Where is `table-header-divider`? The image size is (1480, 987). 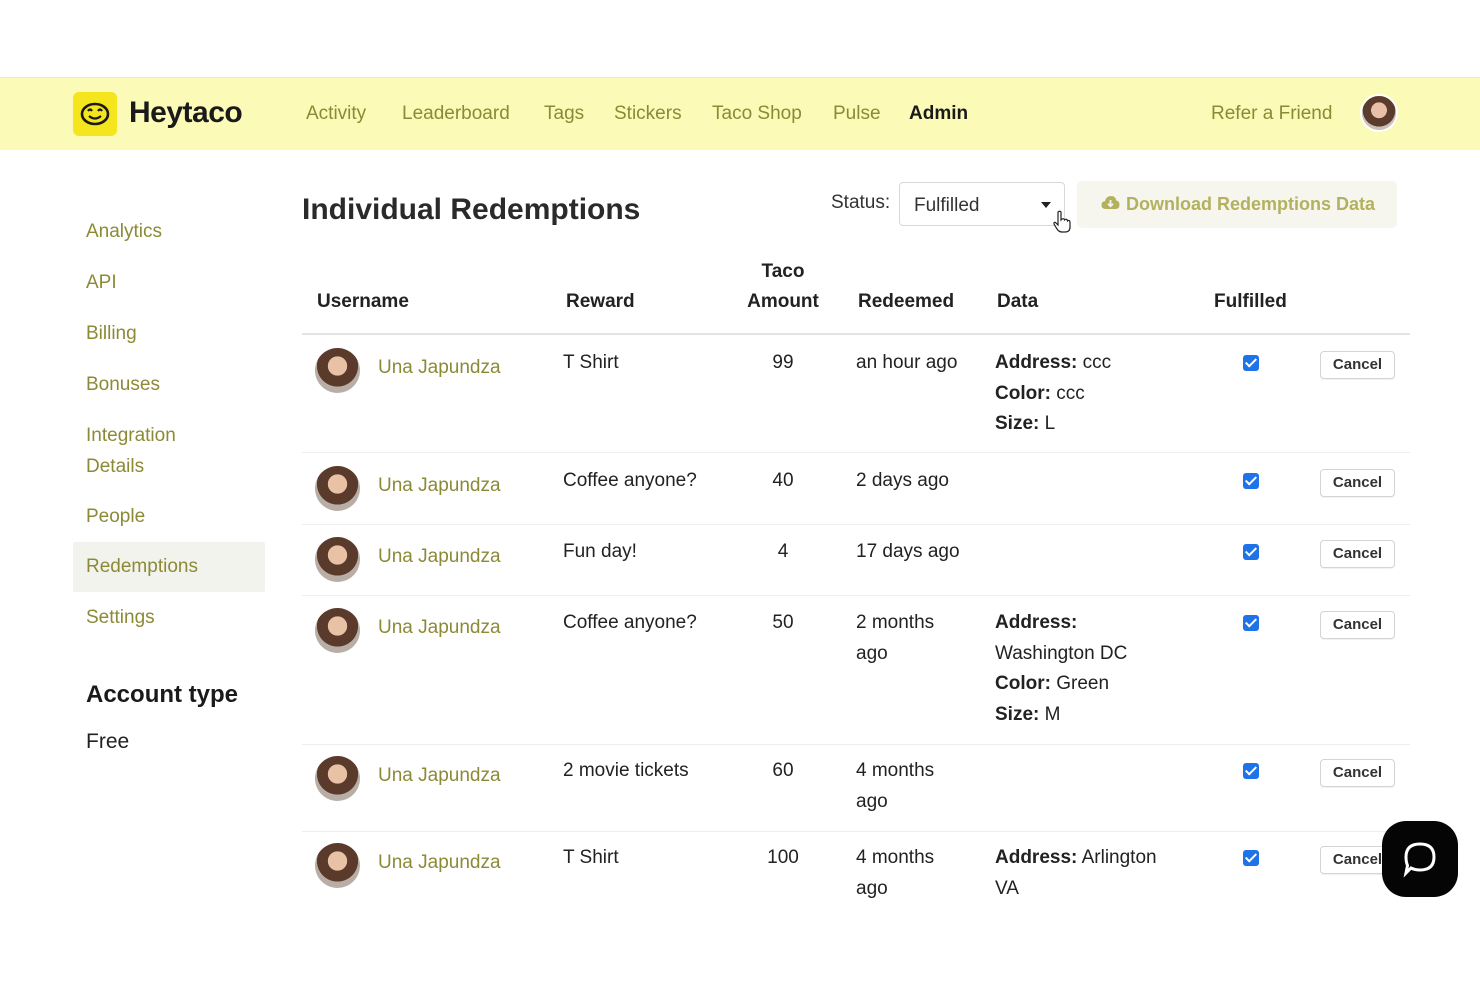 table-header-divider is located at coordinates (856, 334).